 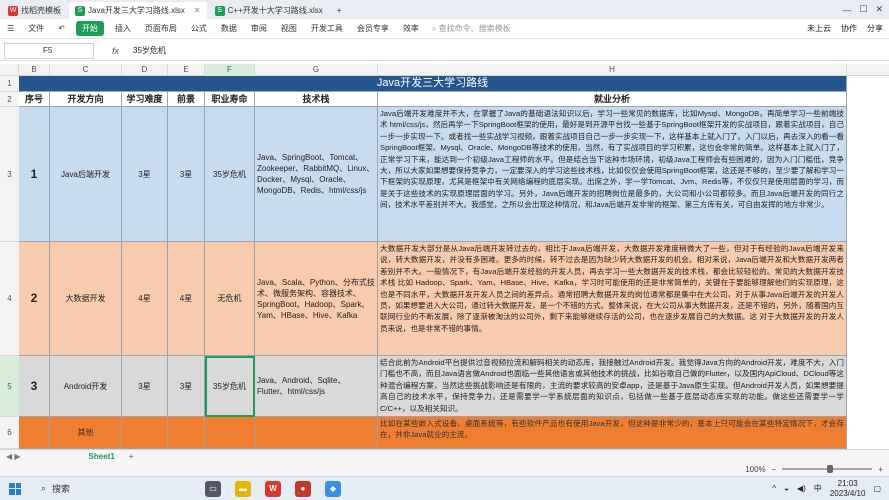 What do you see at coordinates (186, 70) in the screenshot?
I see `col-header-e: E` at bounding box center [186, 70].